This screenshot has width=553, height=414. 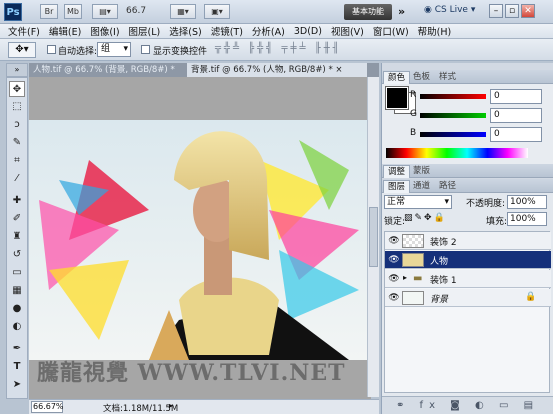 What do you see at coordinates (467, 405) in the screenshot?
I see `layers-panel-footer: ⚭ fx ◙ ◐ ▭ ▤ 🗑` at bounding box center [467, 405].